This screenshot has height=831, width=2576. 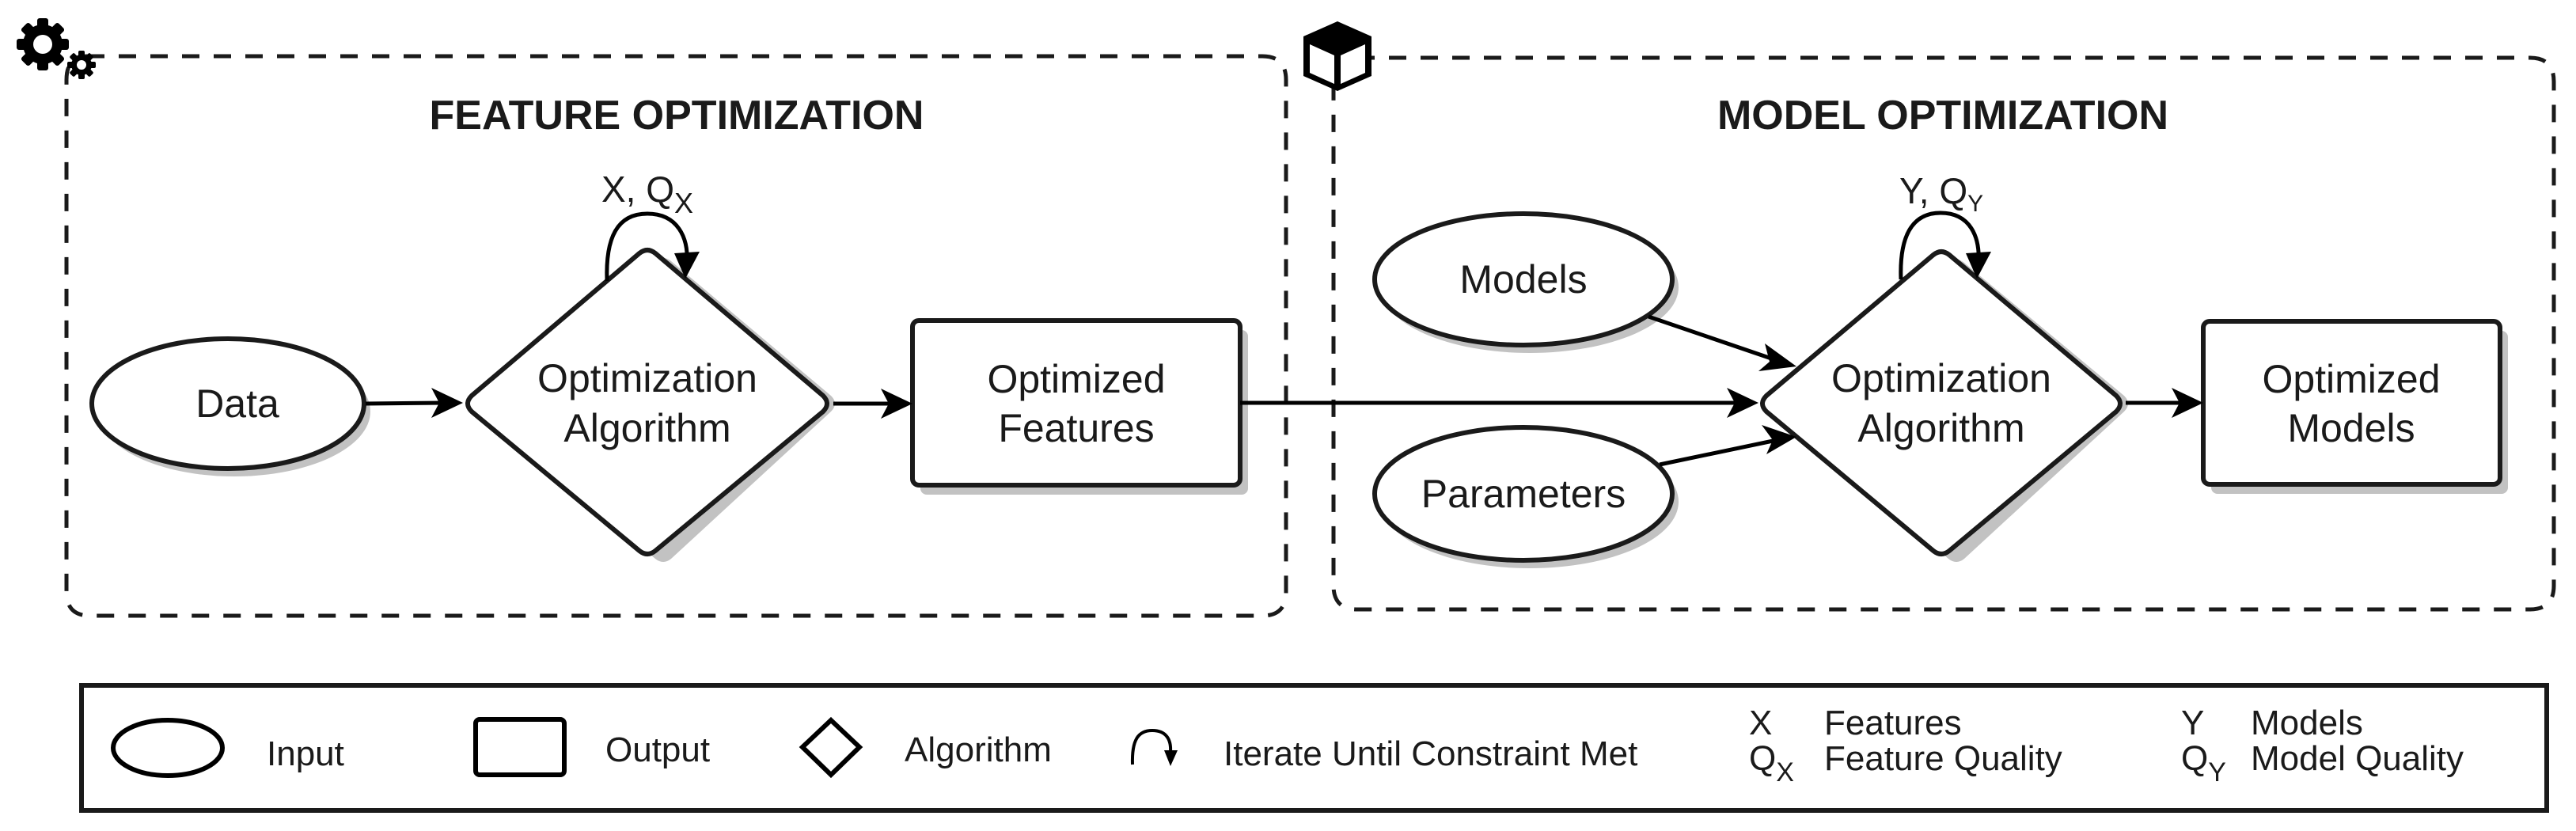 I want to click on optimized-features-label-line-1: Optimized, so click(x=1076, y=379).